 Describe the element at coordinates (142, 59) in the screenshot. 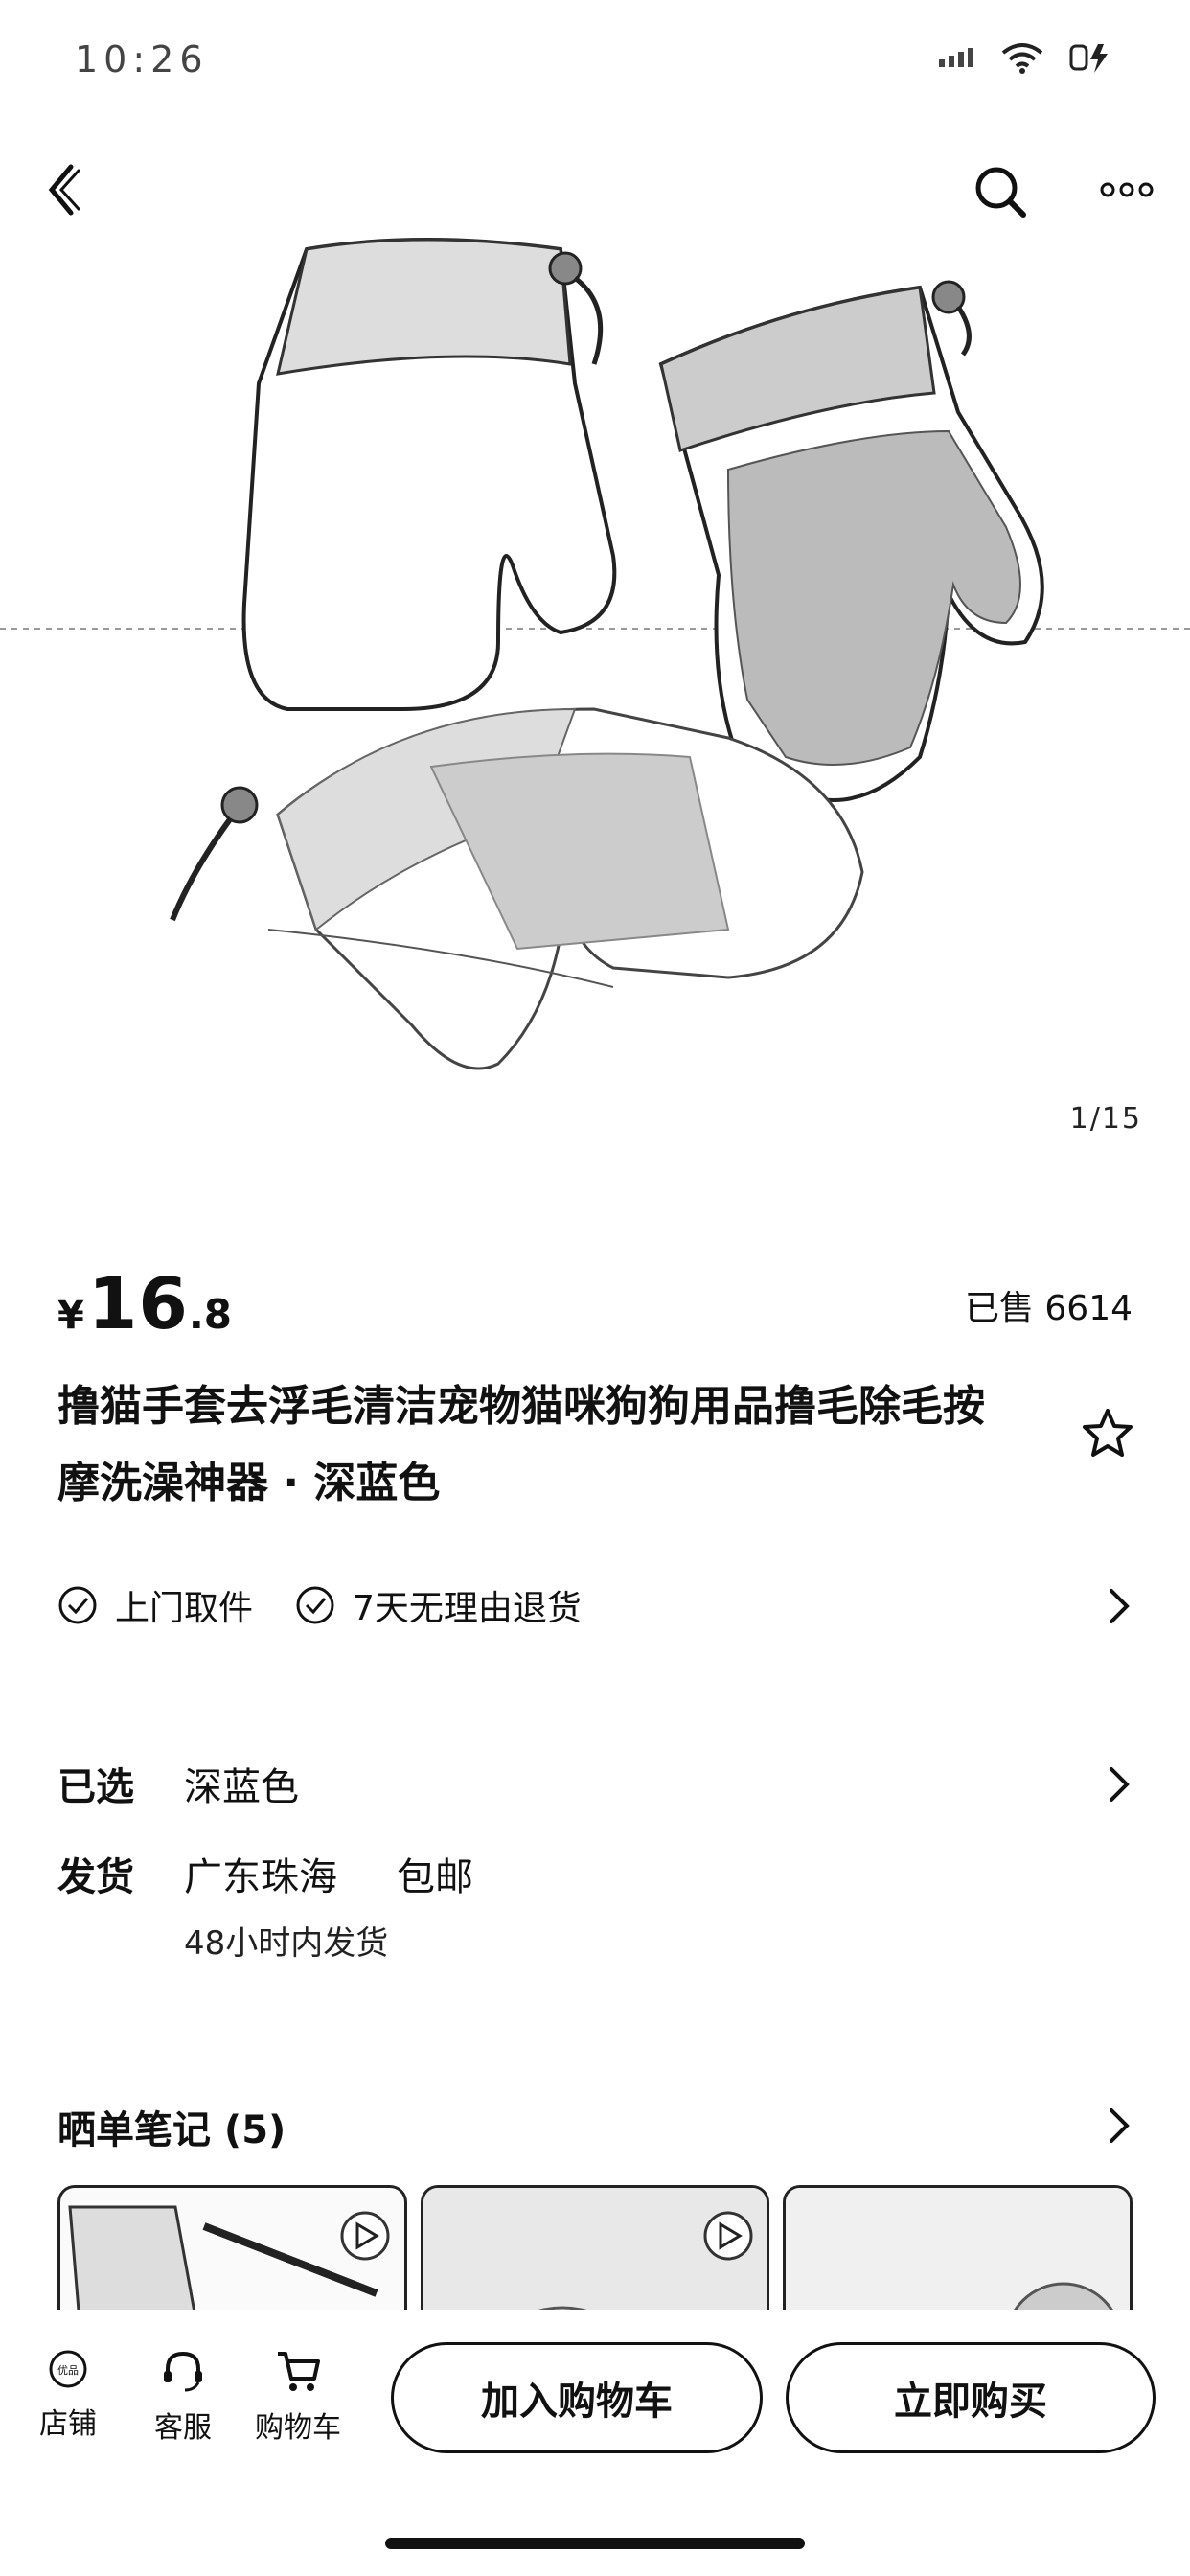

I see `status-time: 10:26` at that location.